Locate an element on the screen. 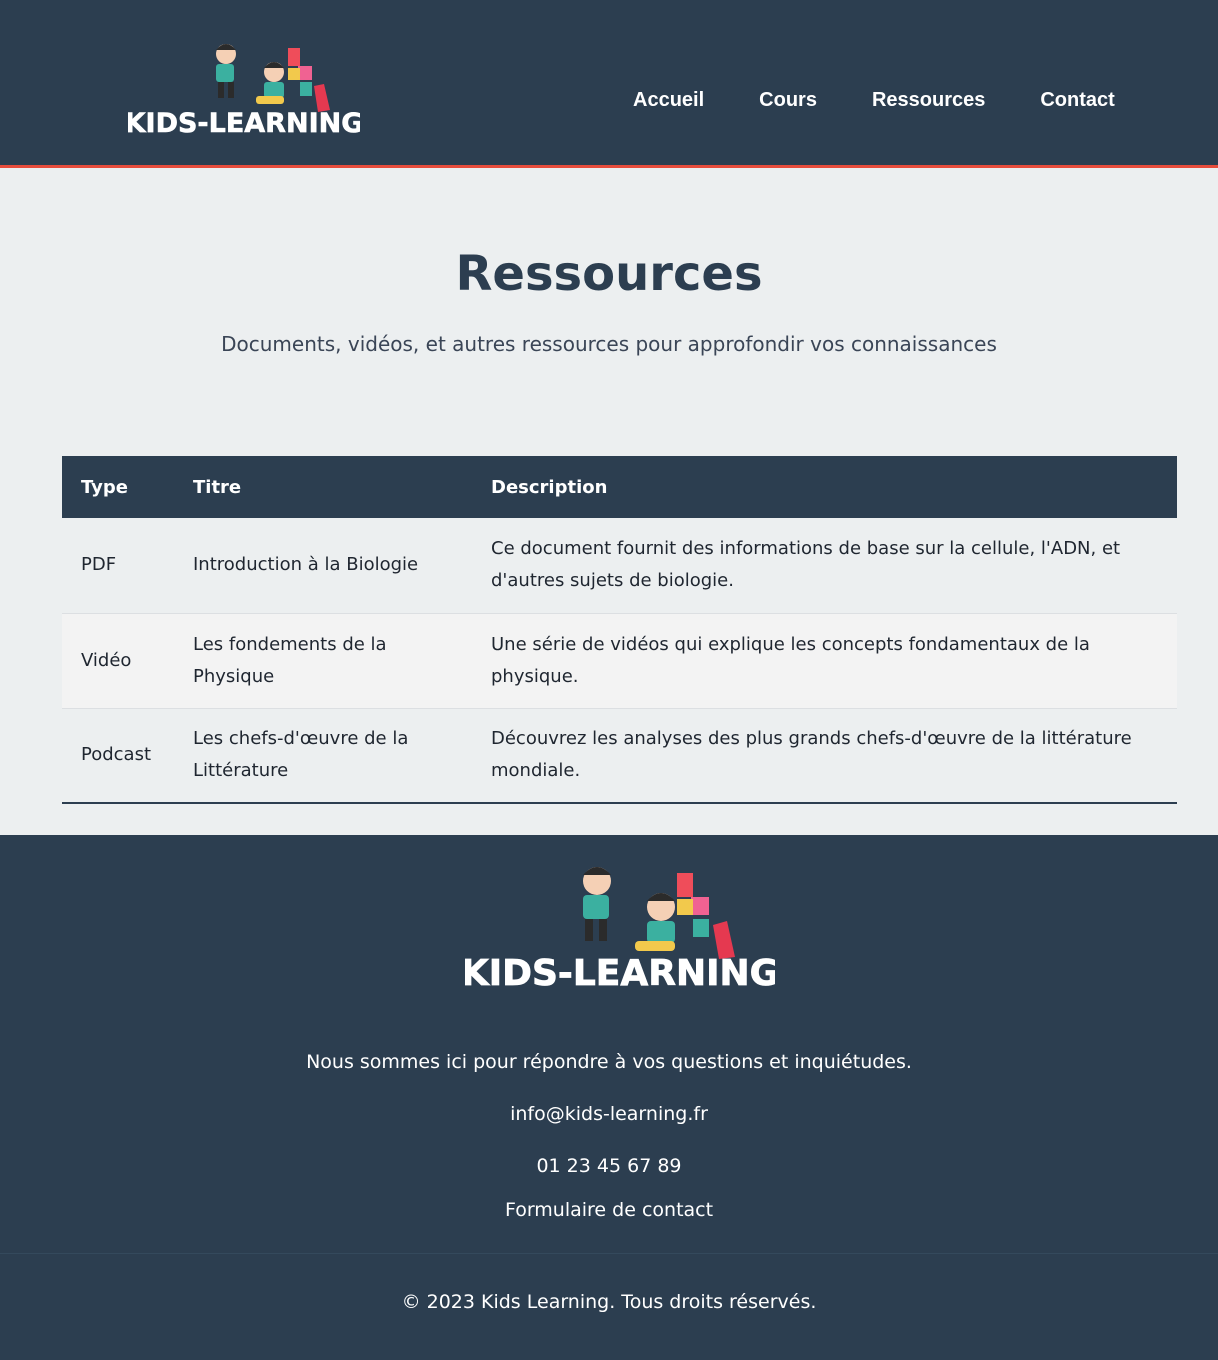  footer-email: info@kids-learning.fr is located at coordinates (609, 1114).